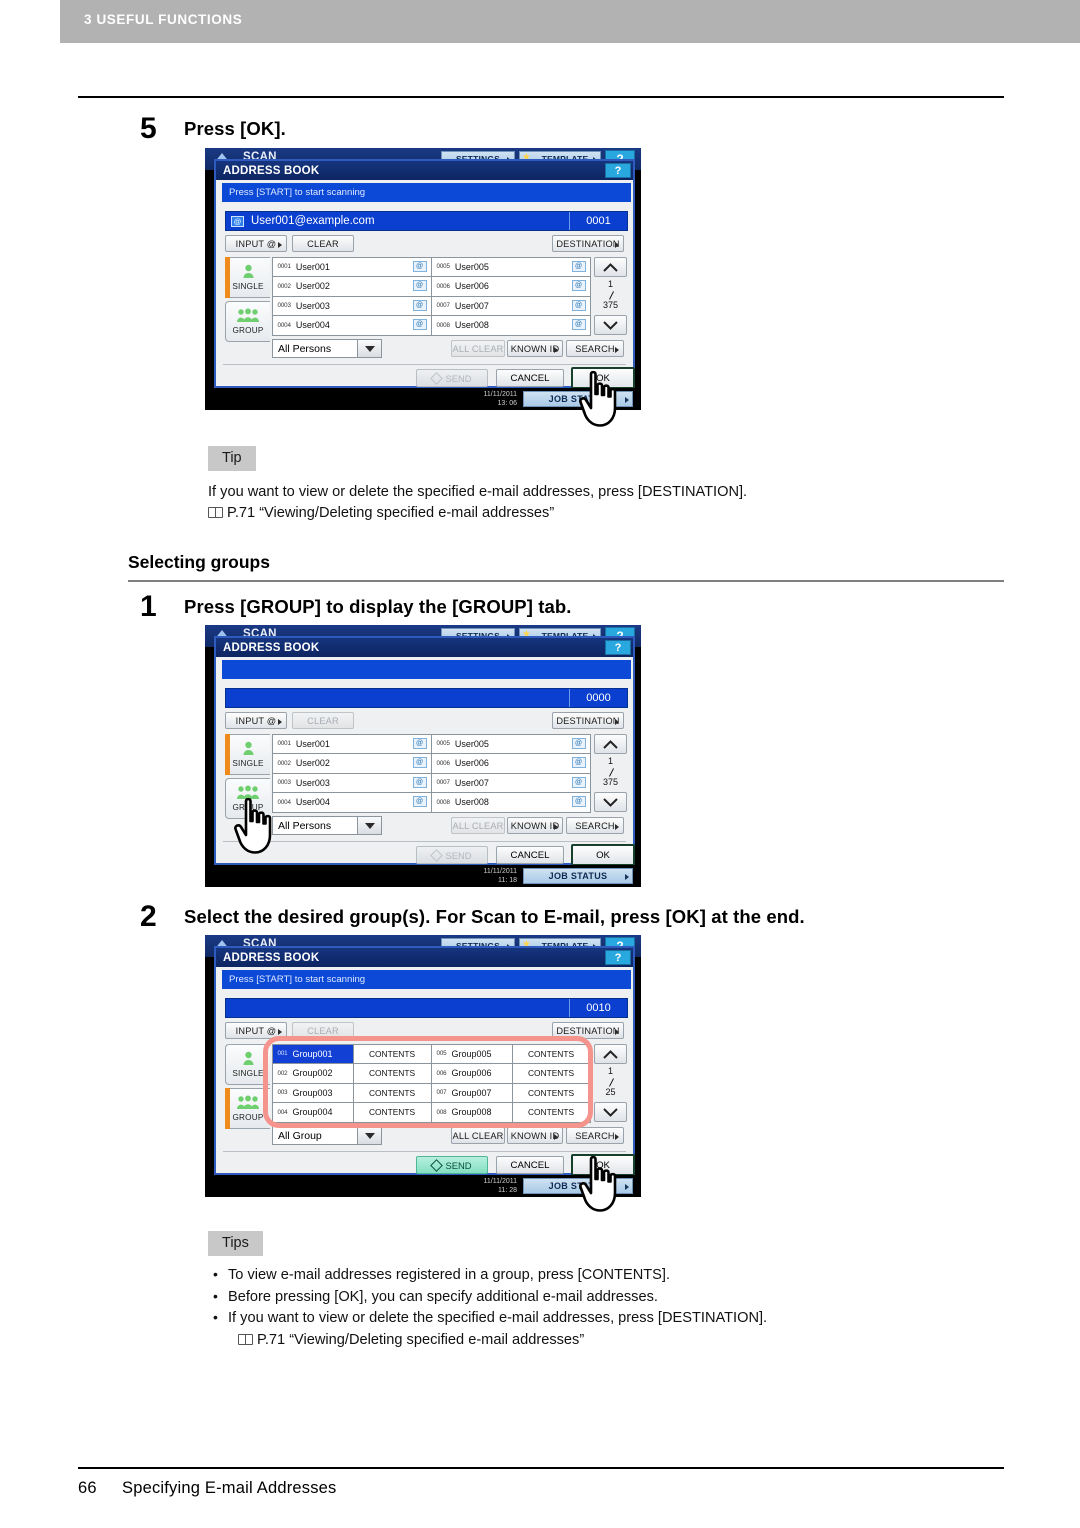 The width and height of the screenshot is (1080, 1528). What do you see at coordinates (426, 698) in the screenshot?
I see `address-field: 0000` at bounding box center [426, 698].